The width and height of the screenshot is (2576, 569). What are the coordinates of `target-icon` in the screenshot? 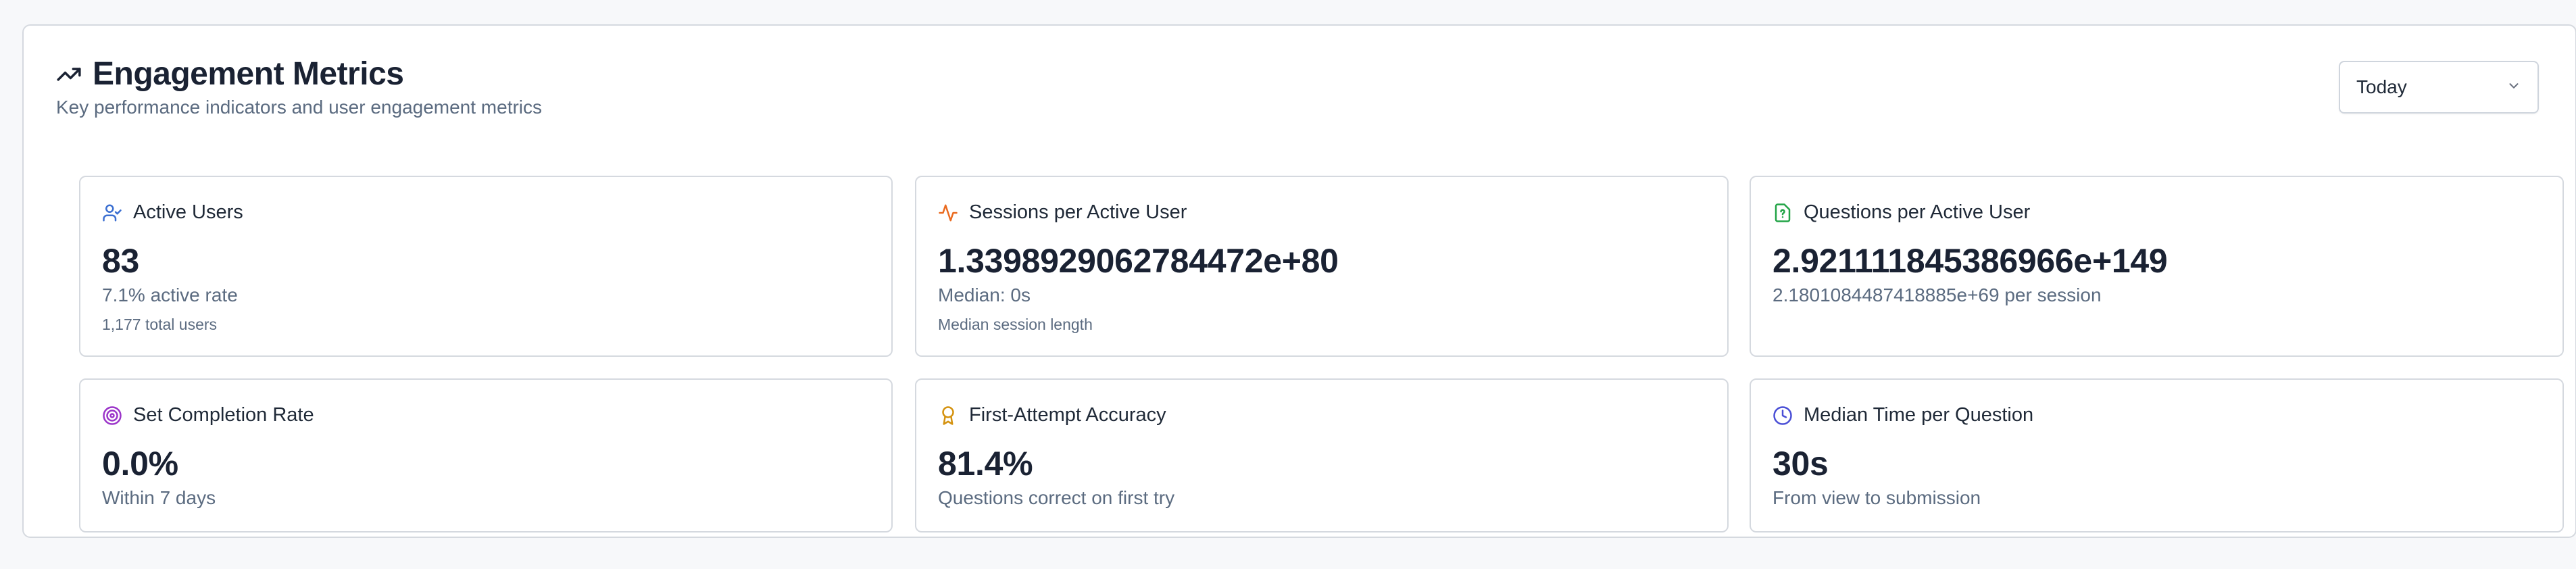 It's located at (112, 415).